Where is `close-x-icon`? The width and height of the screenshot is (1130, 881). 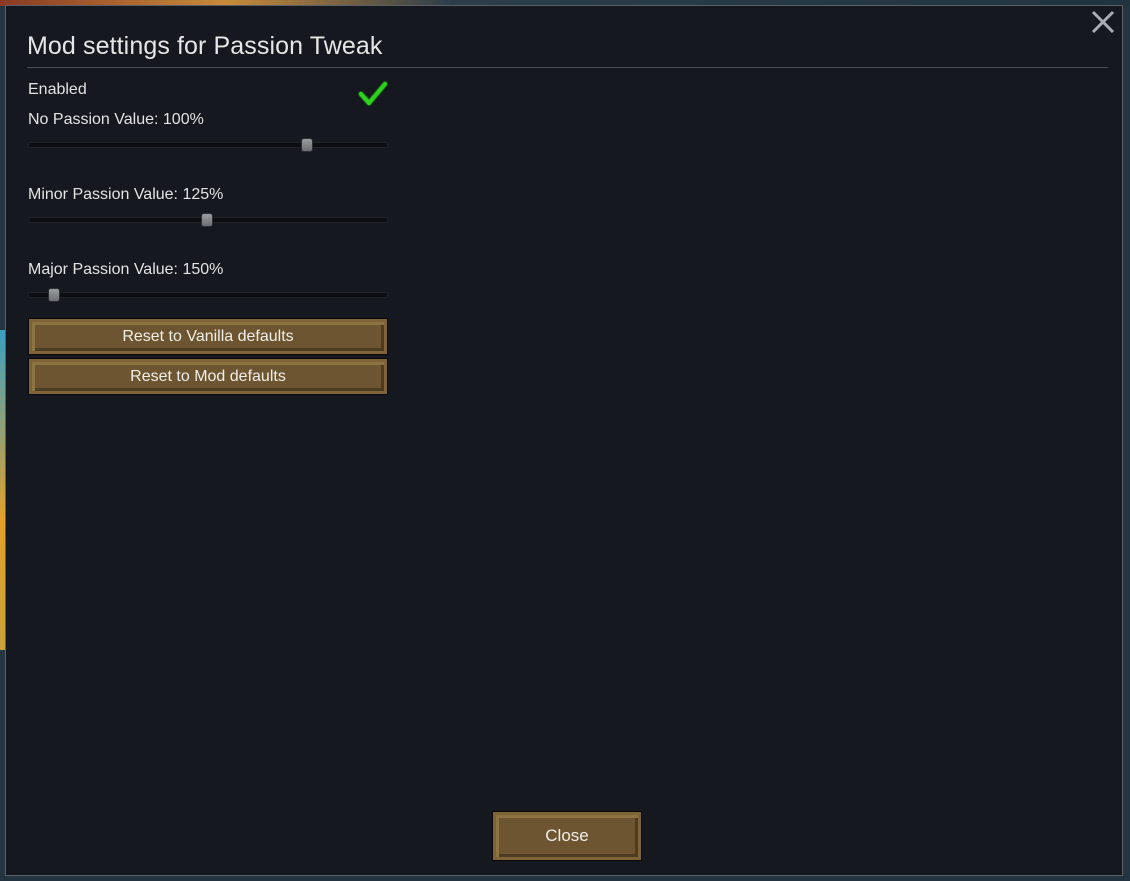
close-x-icon is located at coordinates (1103, 22).